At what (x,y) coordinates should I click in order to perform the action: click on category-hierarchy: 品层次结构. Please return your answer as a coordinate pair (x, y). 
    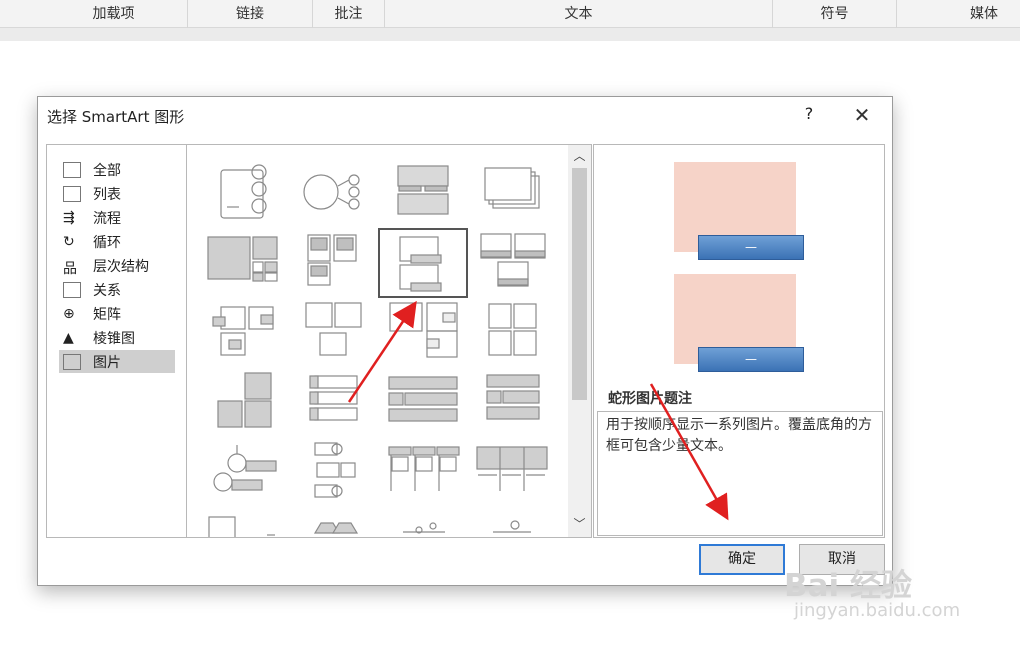
    Looking at the image, I should click on (117, 265).